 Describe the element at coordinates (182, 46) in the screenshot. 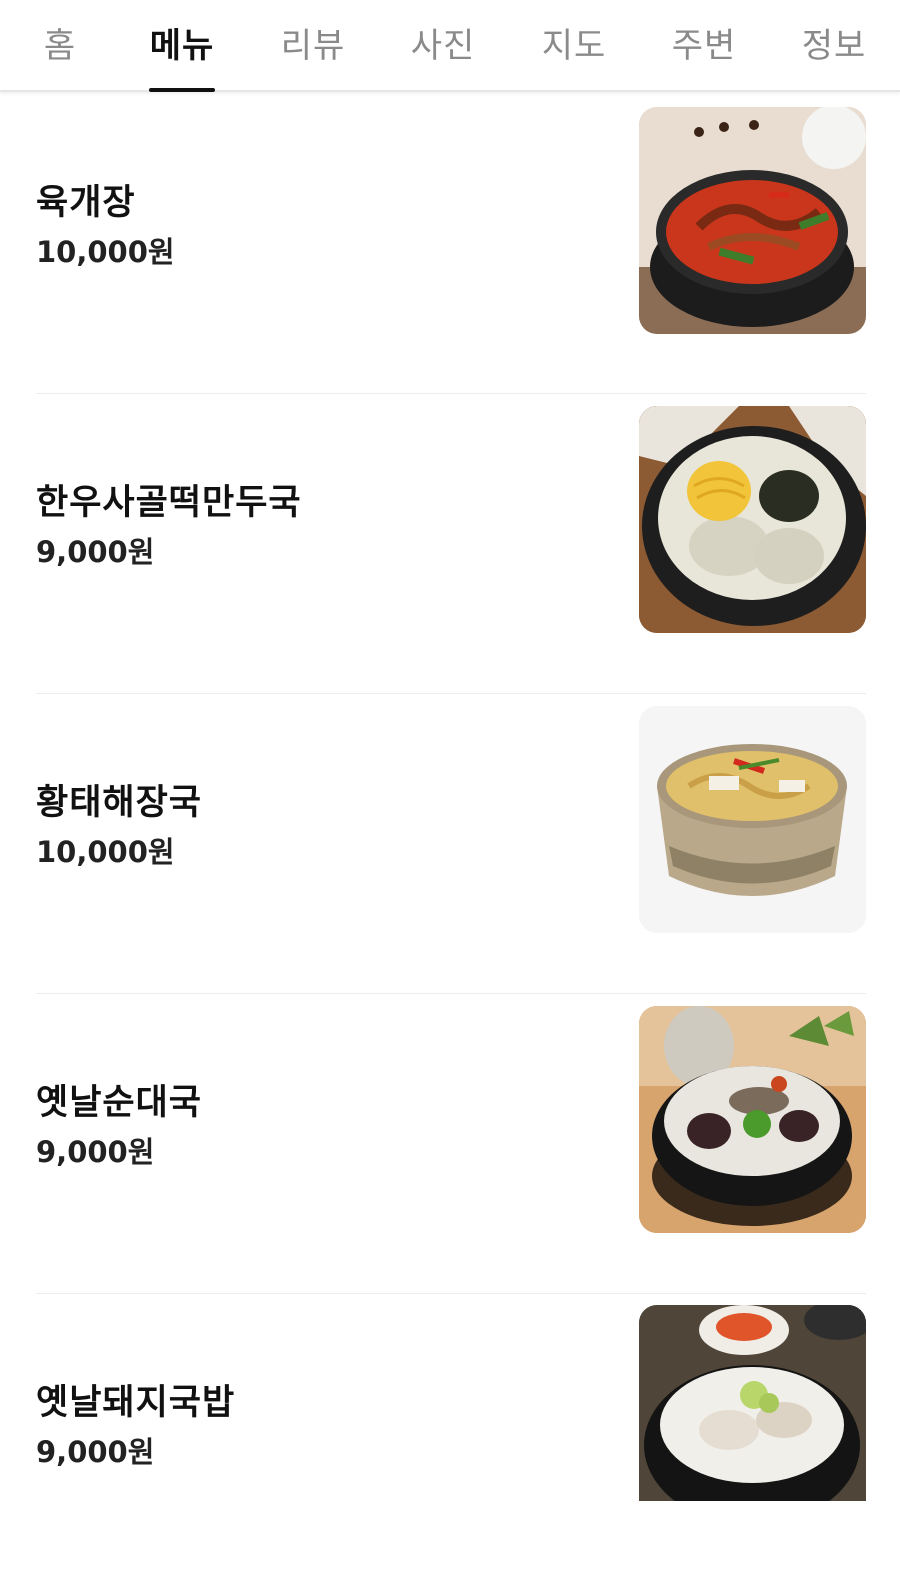

I see `tab-label: 메뉴` at that location.